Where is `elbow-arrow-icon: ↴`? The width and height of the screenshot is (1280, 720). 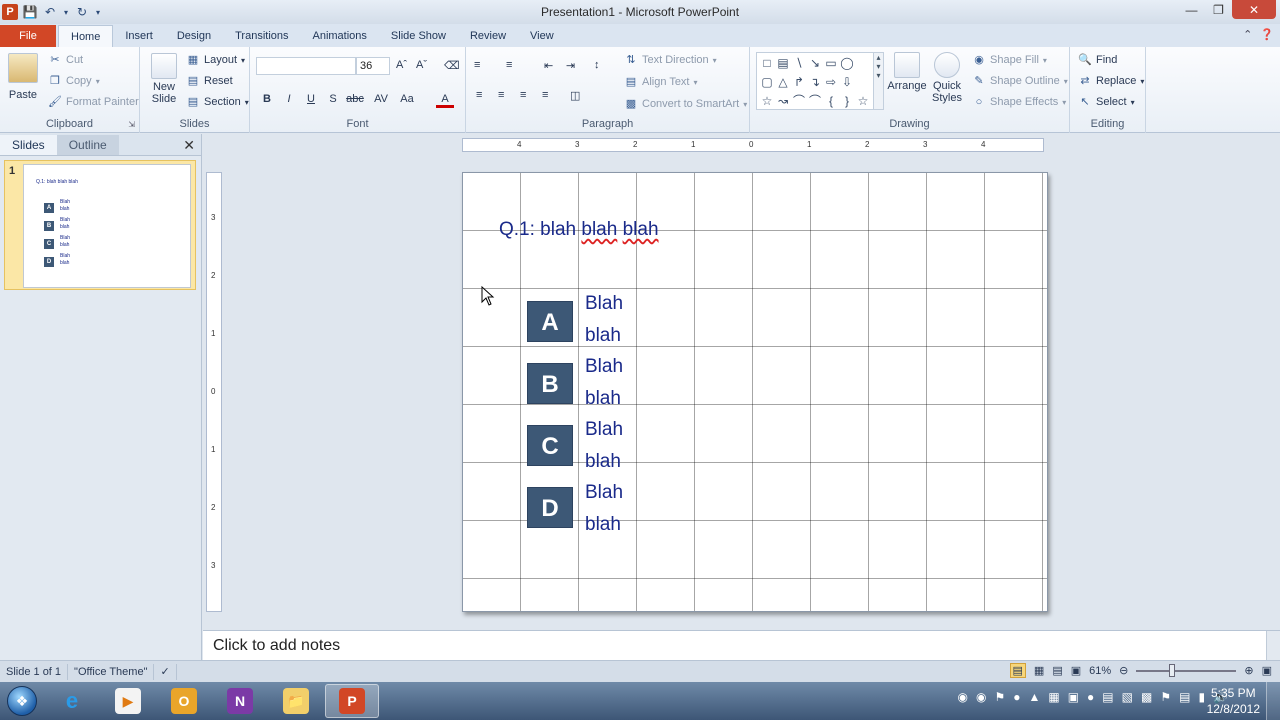
elbow-arrow-icon: ↴ is located at coordinates (815, 82).